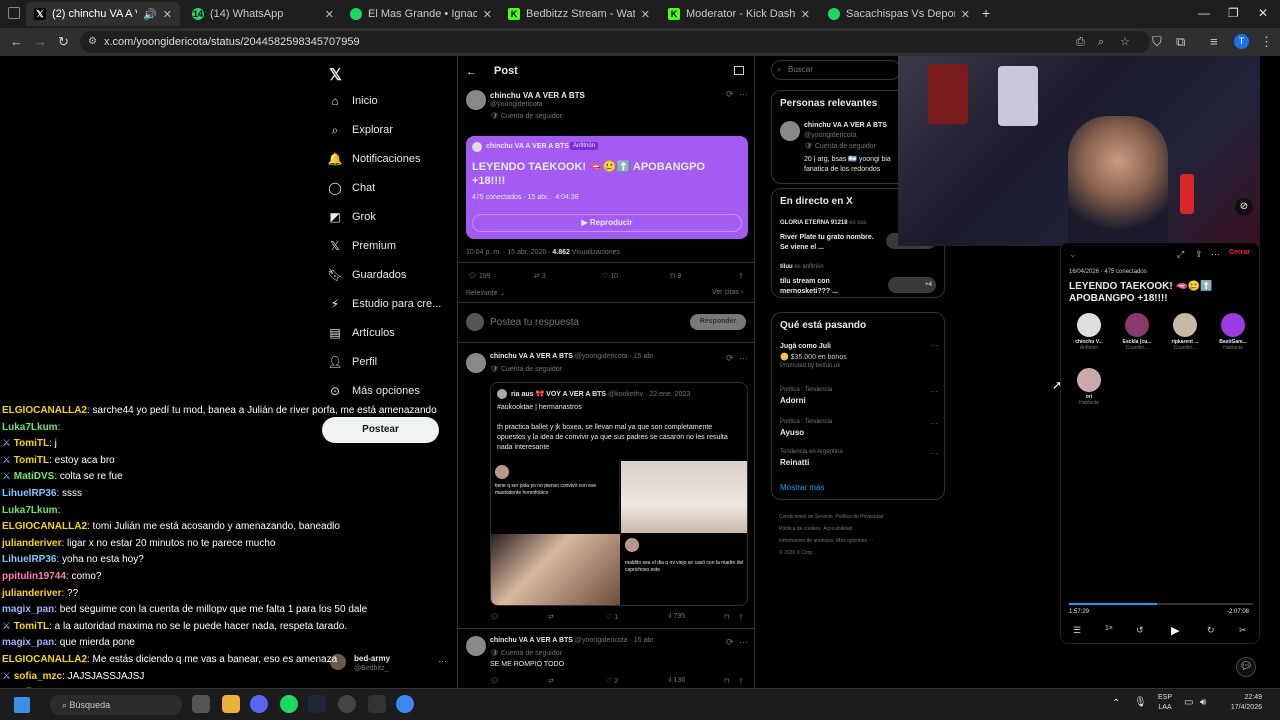 The image size is (1280, 720). Describe the element at coordinates (1215, 254) in the screenshot. I see `more-icon: ···` at that location.